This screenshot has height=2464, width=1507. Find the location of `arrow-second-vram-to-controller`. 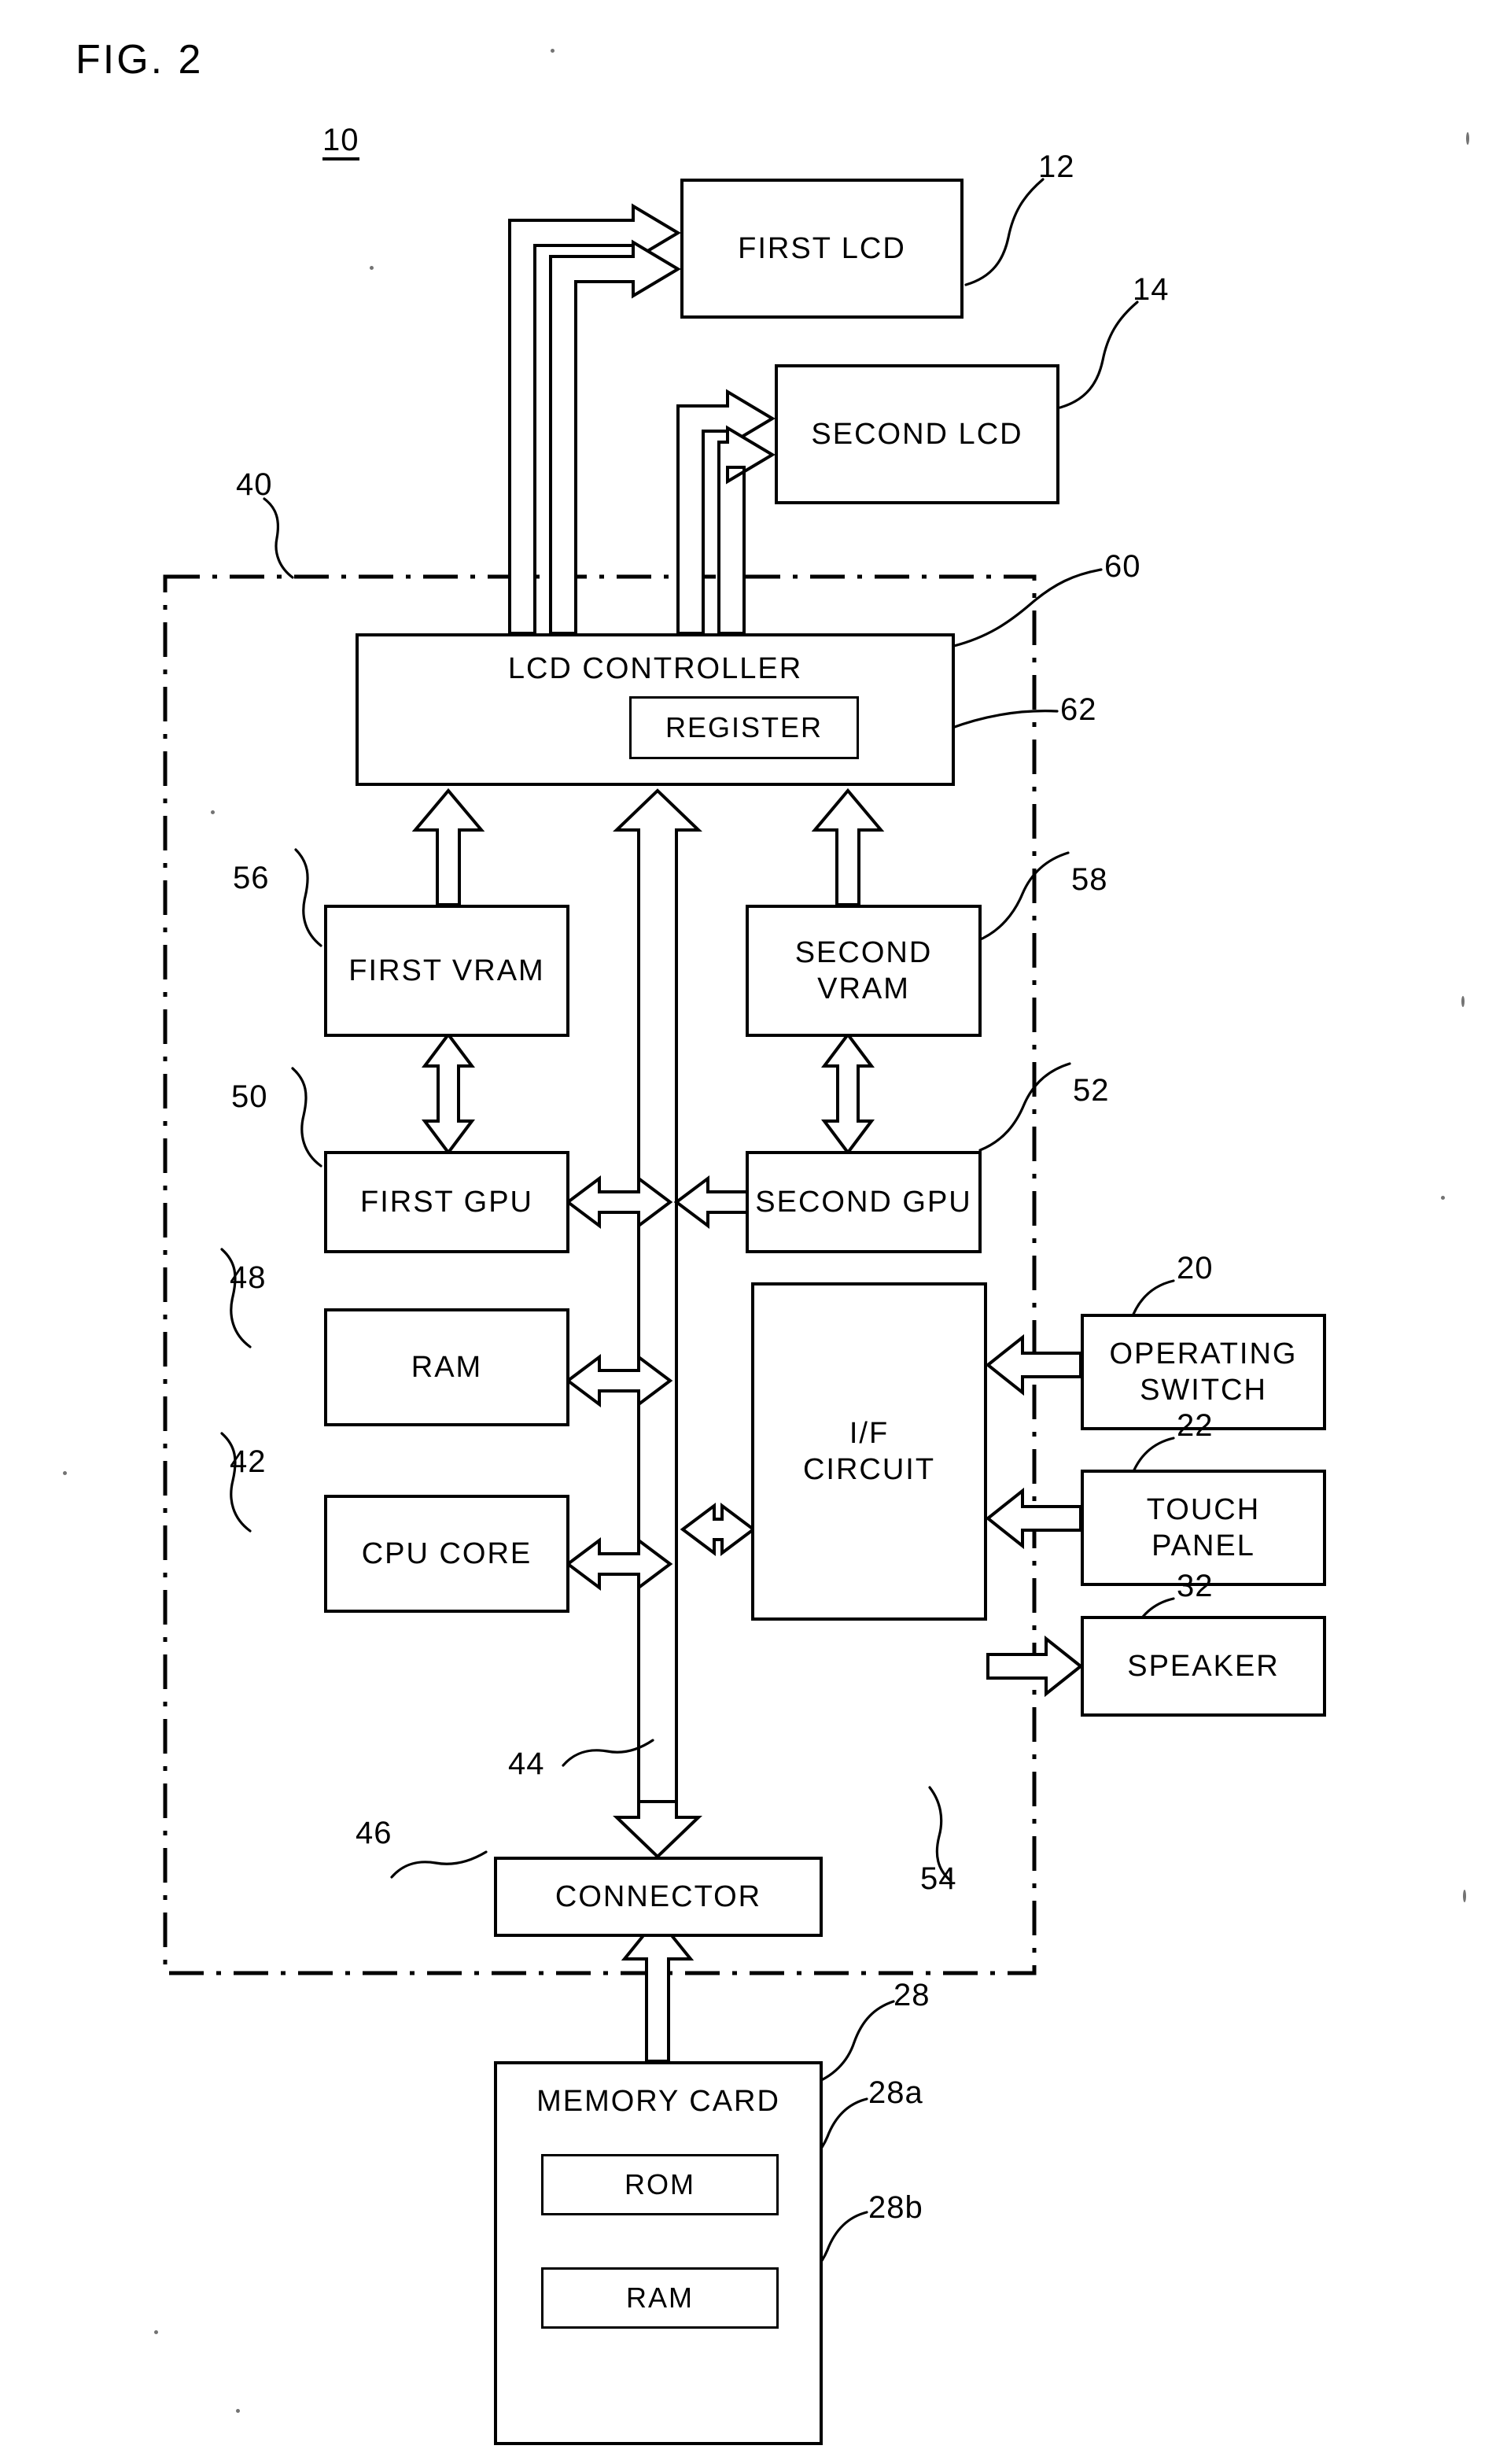

arrow-second-vram-to-controller is located at coordinates (848, 847).